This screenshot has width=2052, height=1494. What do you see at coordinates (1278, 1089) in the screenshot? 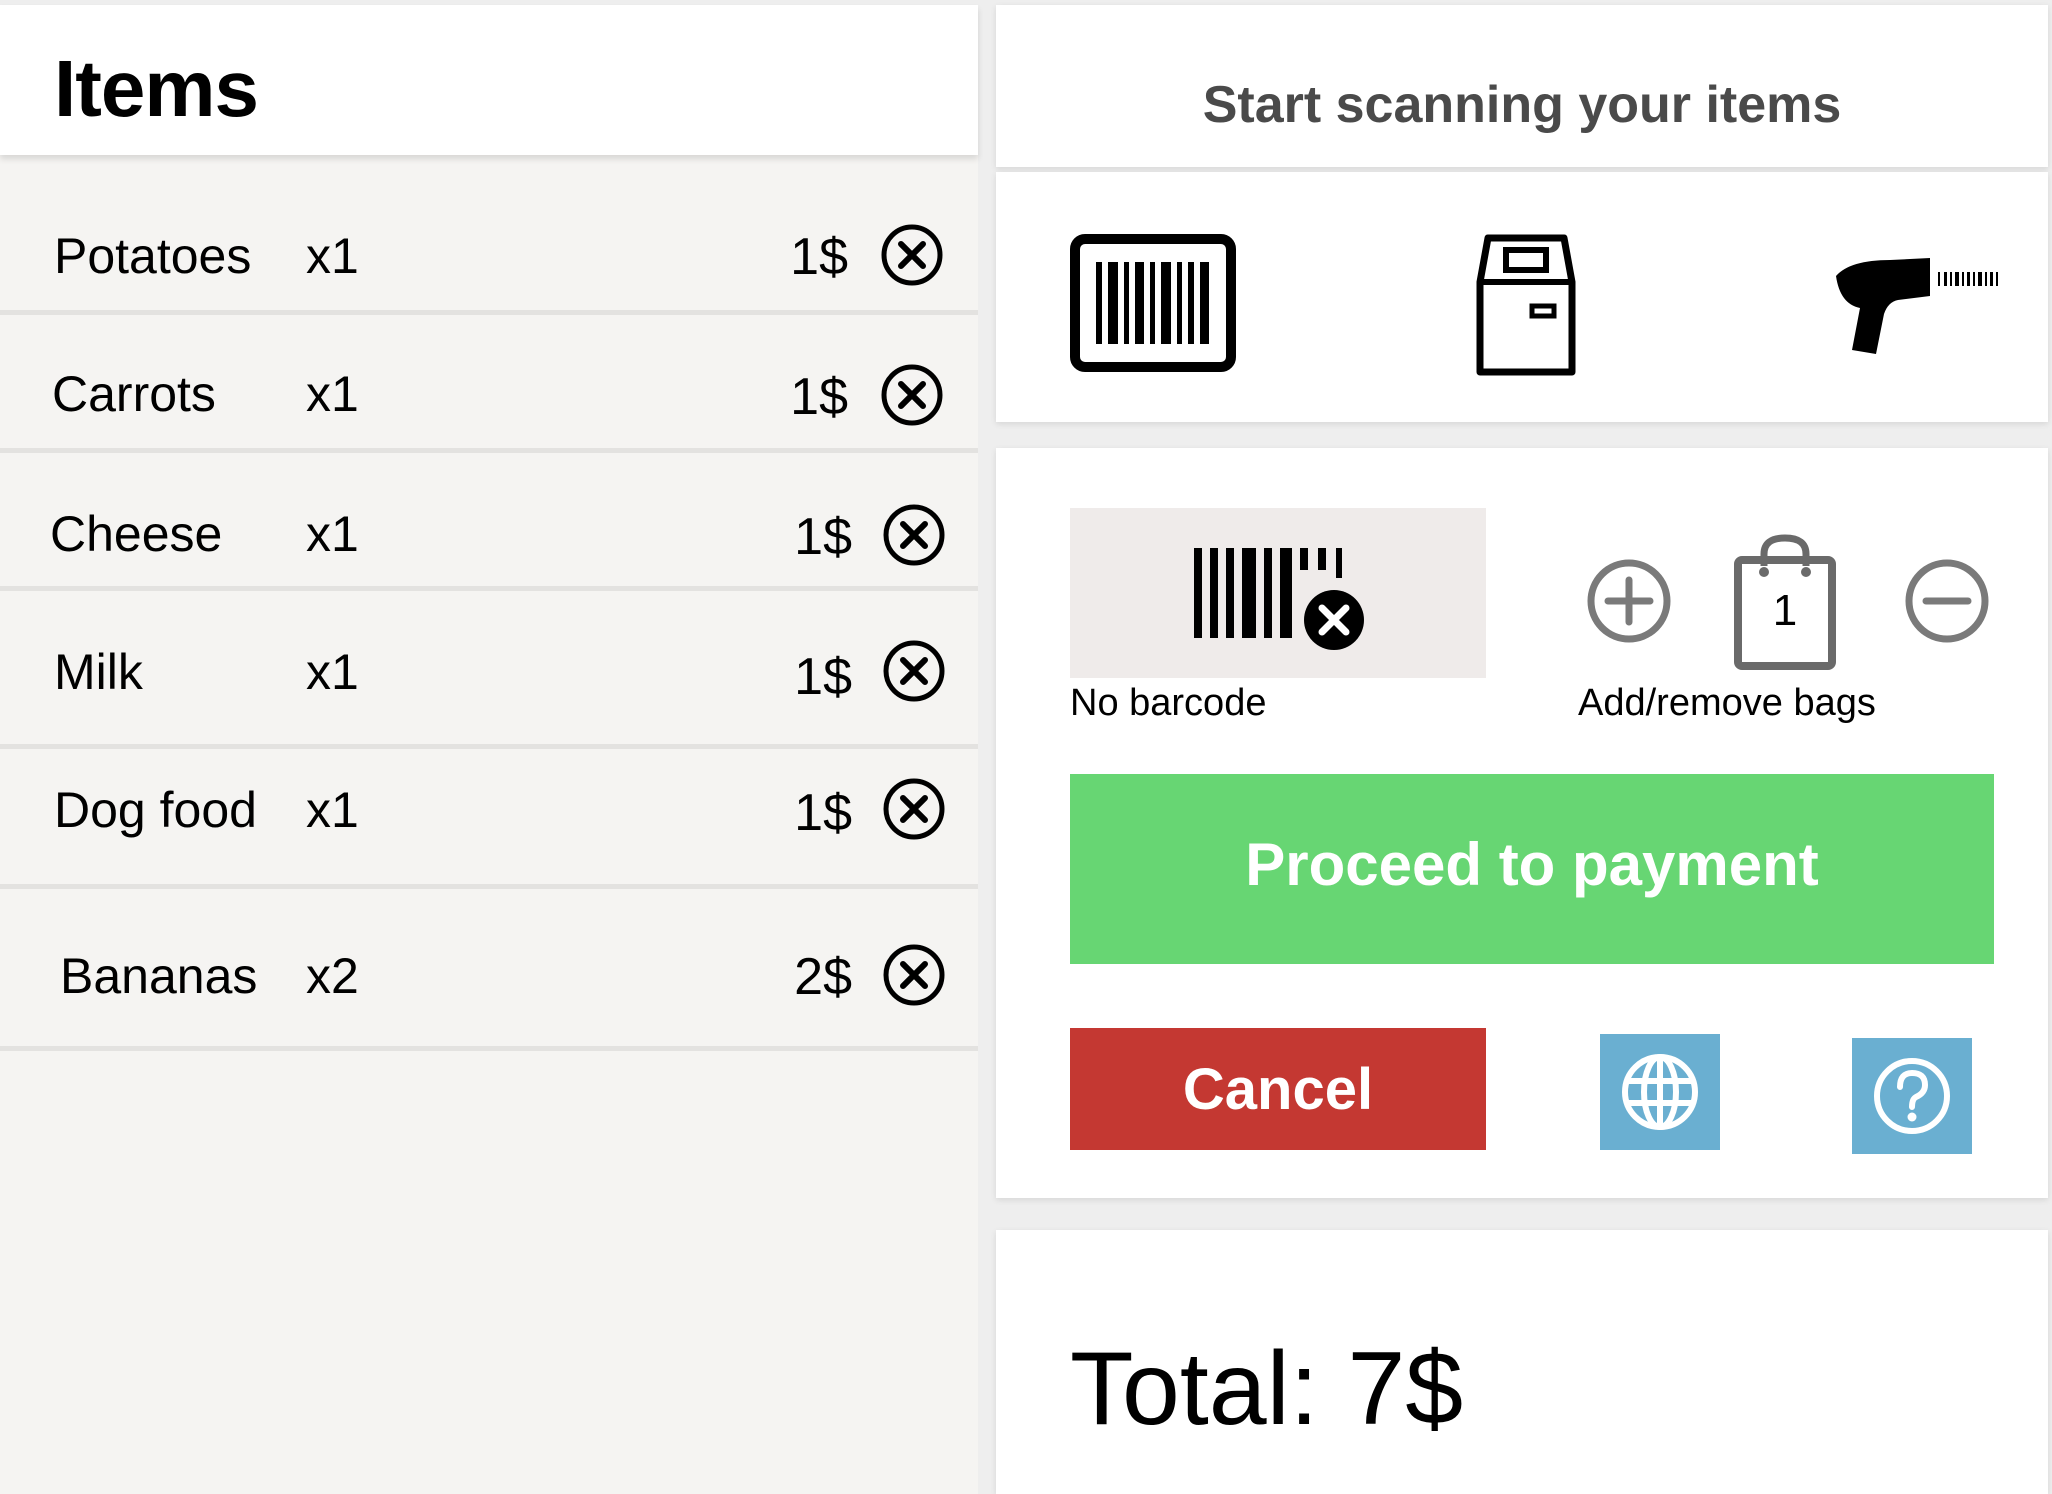
I see `cancel-button: Cancel` at bounding box center [1278, 1089].